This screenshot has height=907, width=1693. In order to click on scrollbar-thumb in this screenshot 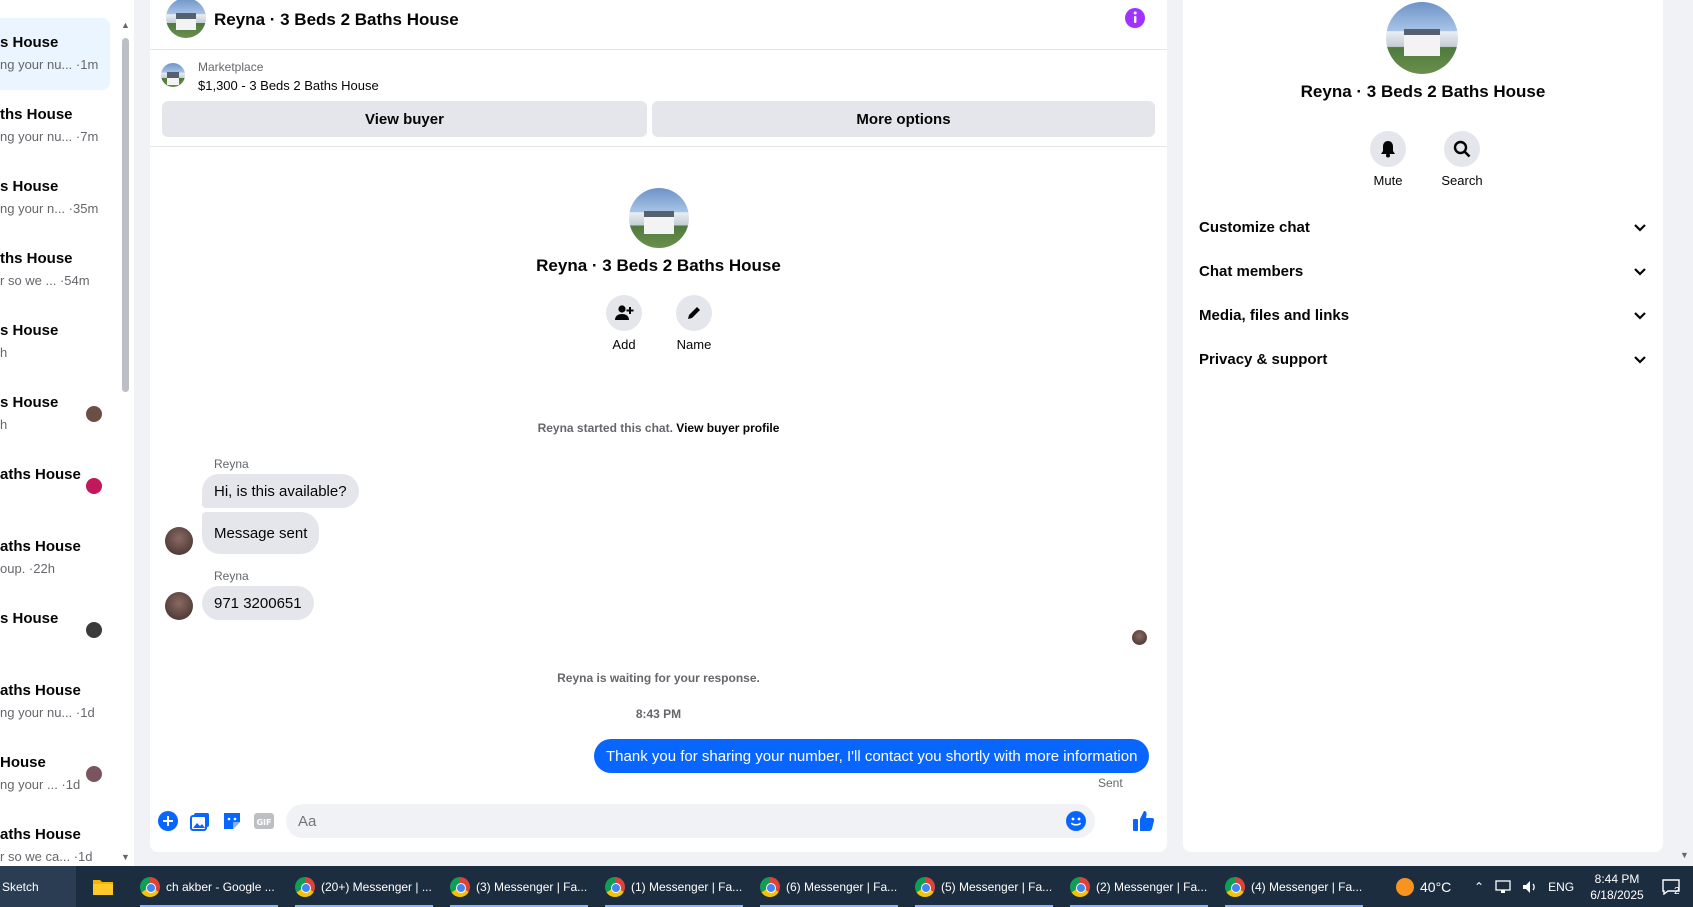, I will do `click(125, 215)`.